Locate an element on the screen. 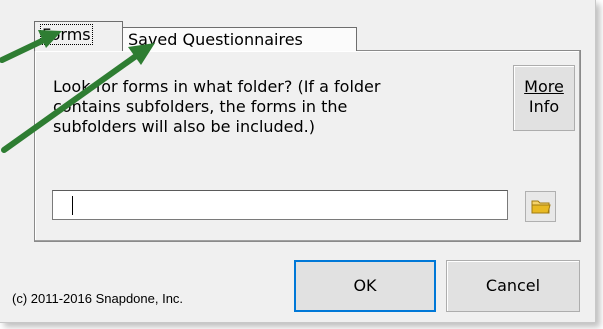 Image resolution: width=603 pixels, height=329 pixels. folder-icon is located at coordinates (541, 207).